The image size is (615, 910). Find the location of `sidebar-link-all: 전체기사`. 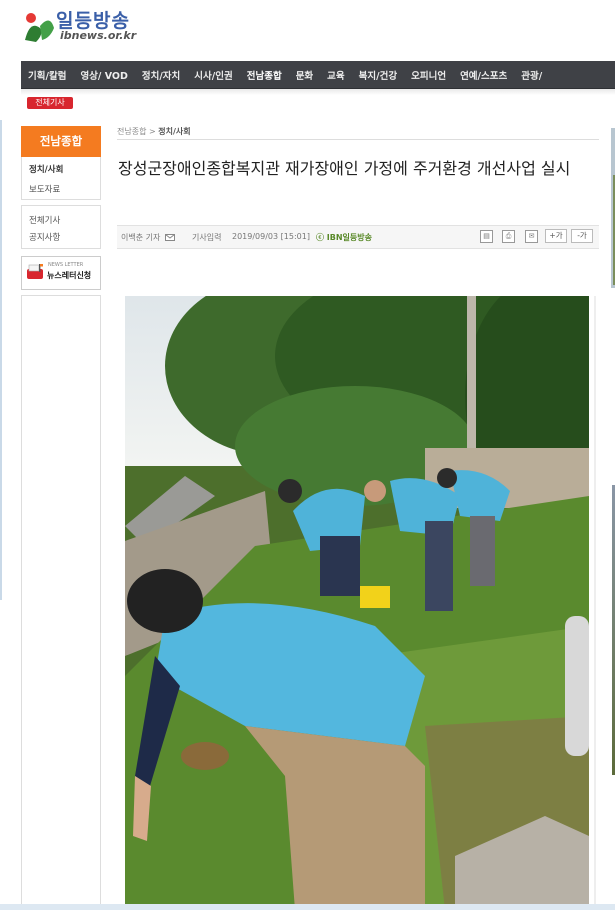

sidebar-link-all: 전체기사 is located at coordinates (44, 220).